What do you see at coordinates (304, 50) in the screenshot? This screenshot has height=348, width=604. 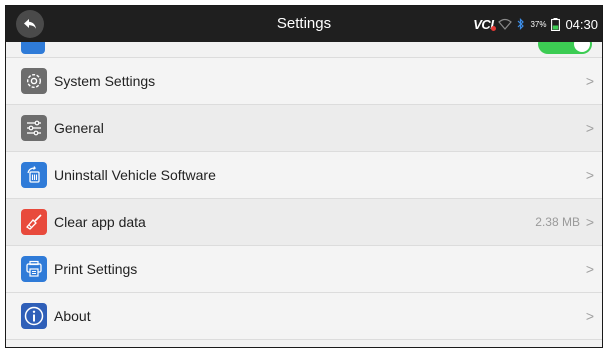 I see `list-item-partial` at bounding box center [304, 50].